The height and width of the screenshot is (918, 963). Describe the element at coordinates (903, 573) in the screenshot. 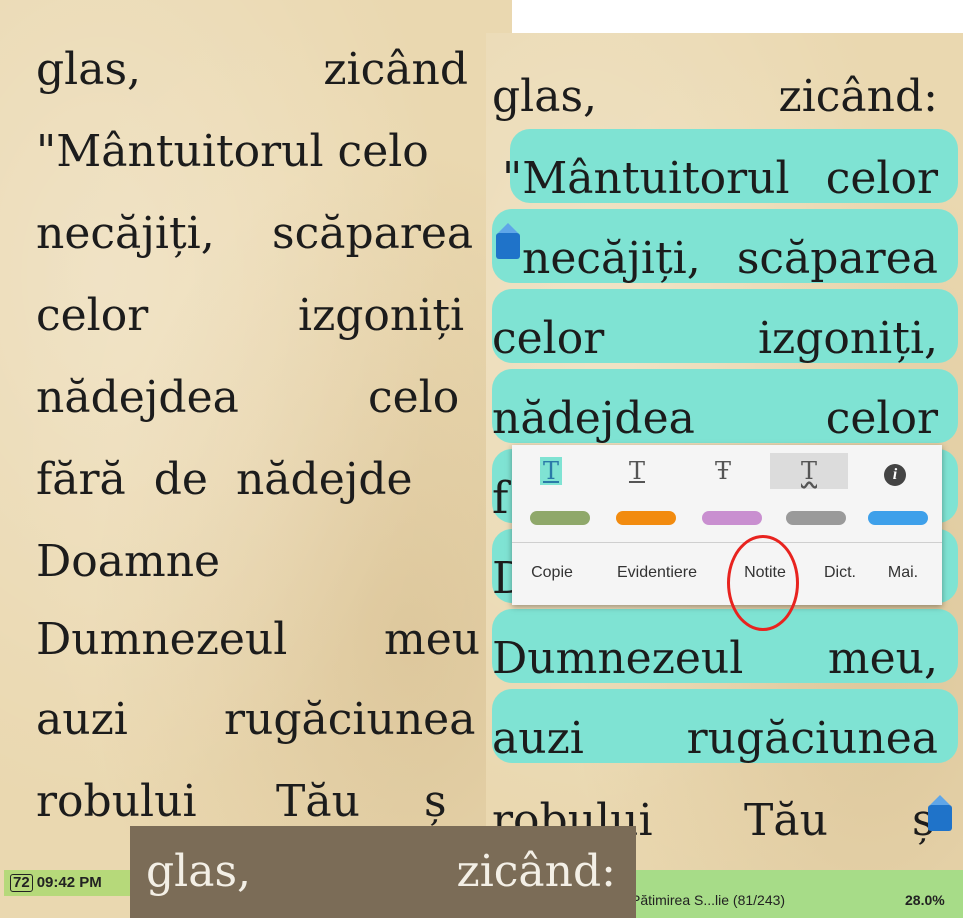

I see `more-button: Mai.` at that location.